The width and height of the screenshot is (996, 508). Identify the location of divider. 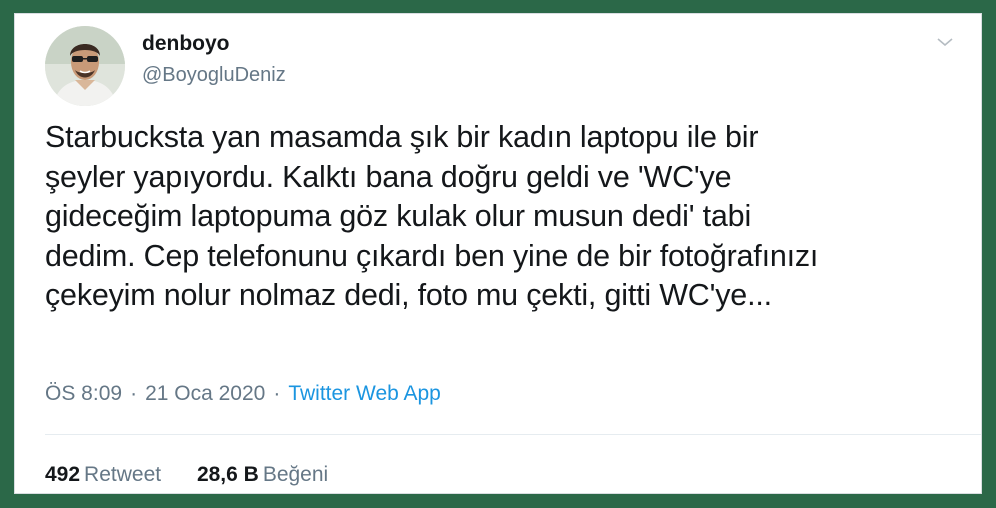
(513, 434).